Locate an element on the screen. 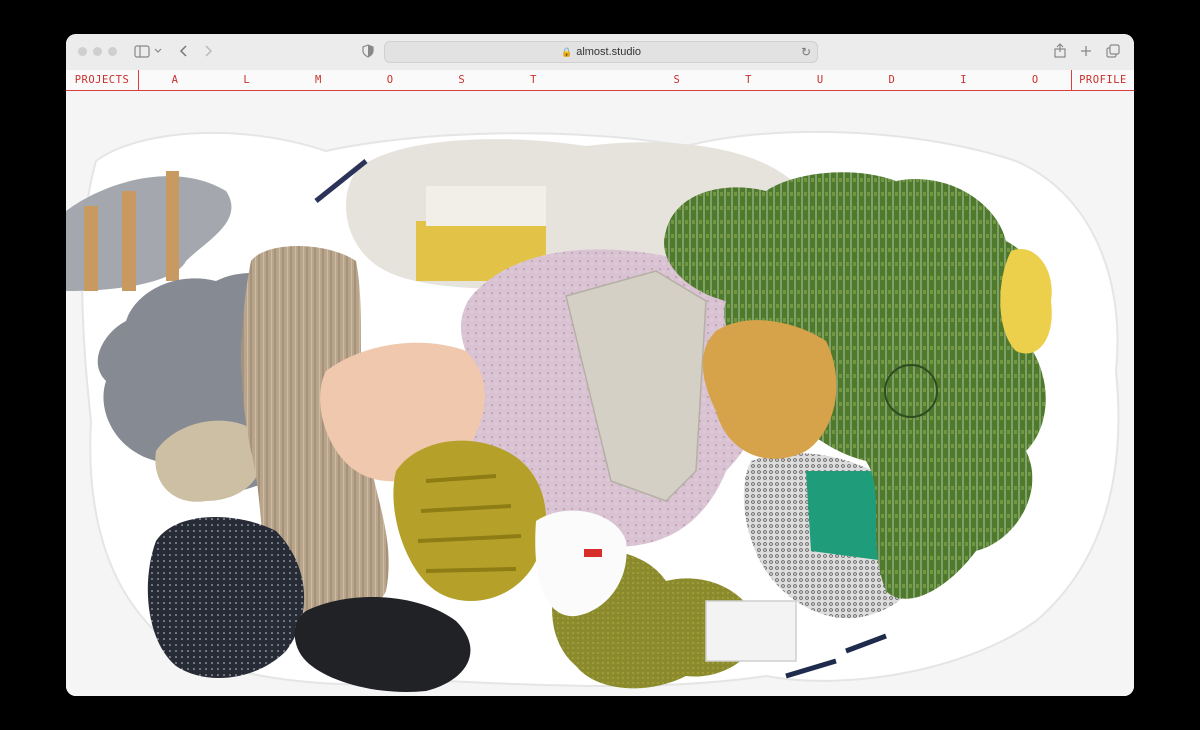 This screenshot has height=730, width=1200. tabs-overview-icon is located at coordinates (1113, 51).